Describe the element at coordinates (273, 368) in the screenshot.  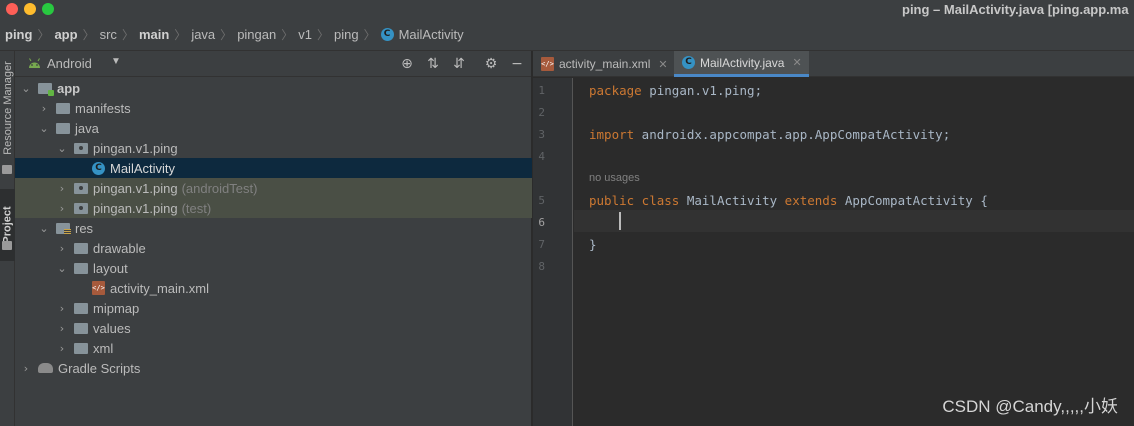
I see `tree-item-gradle-scripts: › Gradle Scripts` at that location.